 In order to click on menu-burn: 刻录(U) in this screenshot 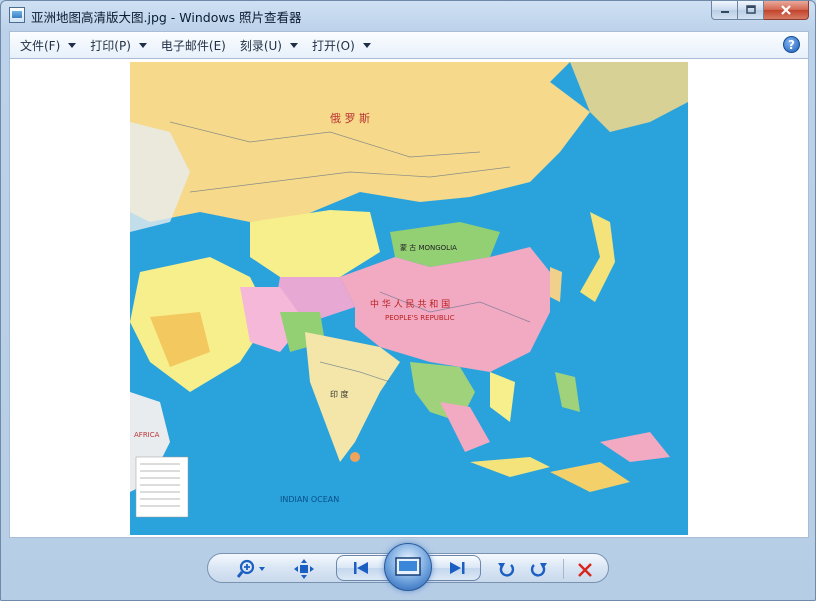, I will do `click(269, 45)`.